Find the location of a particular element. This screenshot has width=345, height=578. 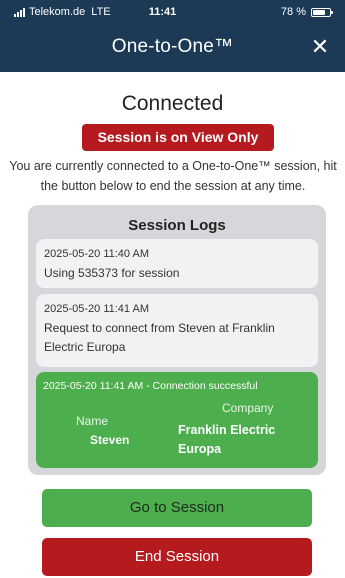

name-value: Steven is located at coordinates (110, 440).